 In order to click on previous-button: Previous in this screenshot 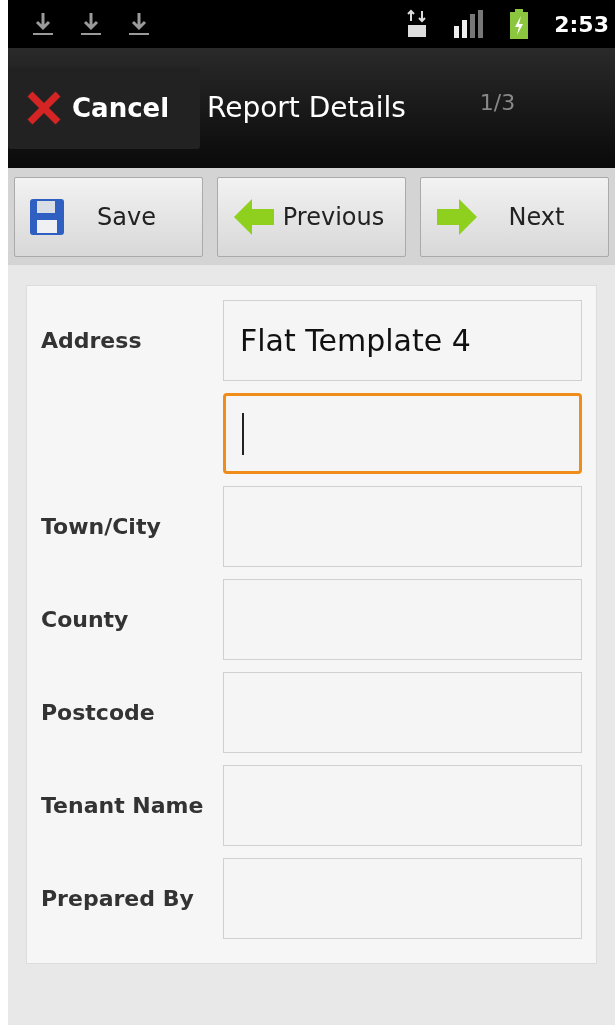, I will do `click(311, 216)`.